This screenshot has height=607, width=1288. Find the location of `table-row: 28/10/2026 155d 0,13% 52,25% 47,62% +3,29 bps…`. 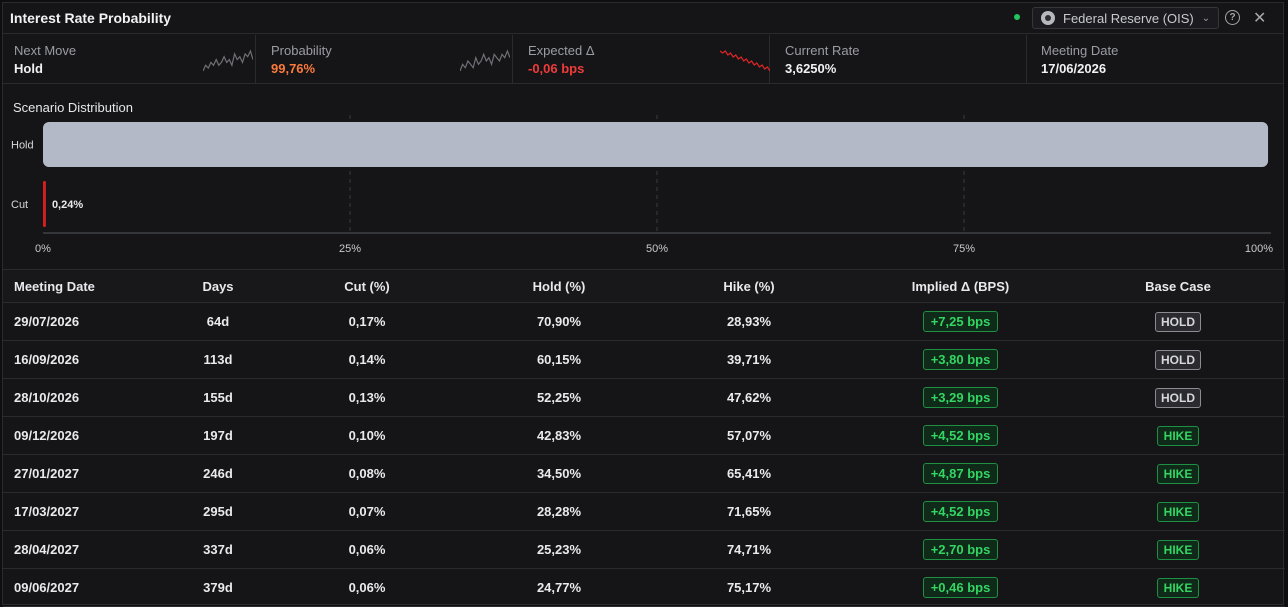

table-row: 28/10/2026 155d 0,13% 52,25% 47,62% +3,29 bps… is located at coordinates (644, 398).